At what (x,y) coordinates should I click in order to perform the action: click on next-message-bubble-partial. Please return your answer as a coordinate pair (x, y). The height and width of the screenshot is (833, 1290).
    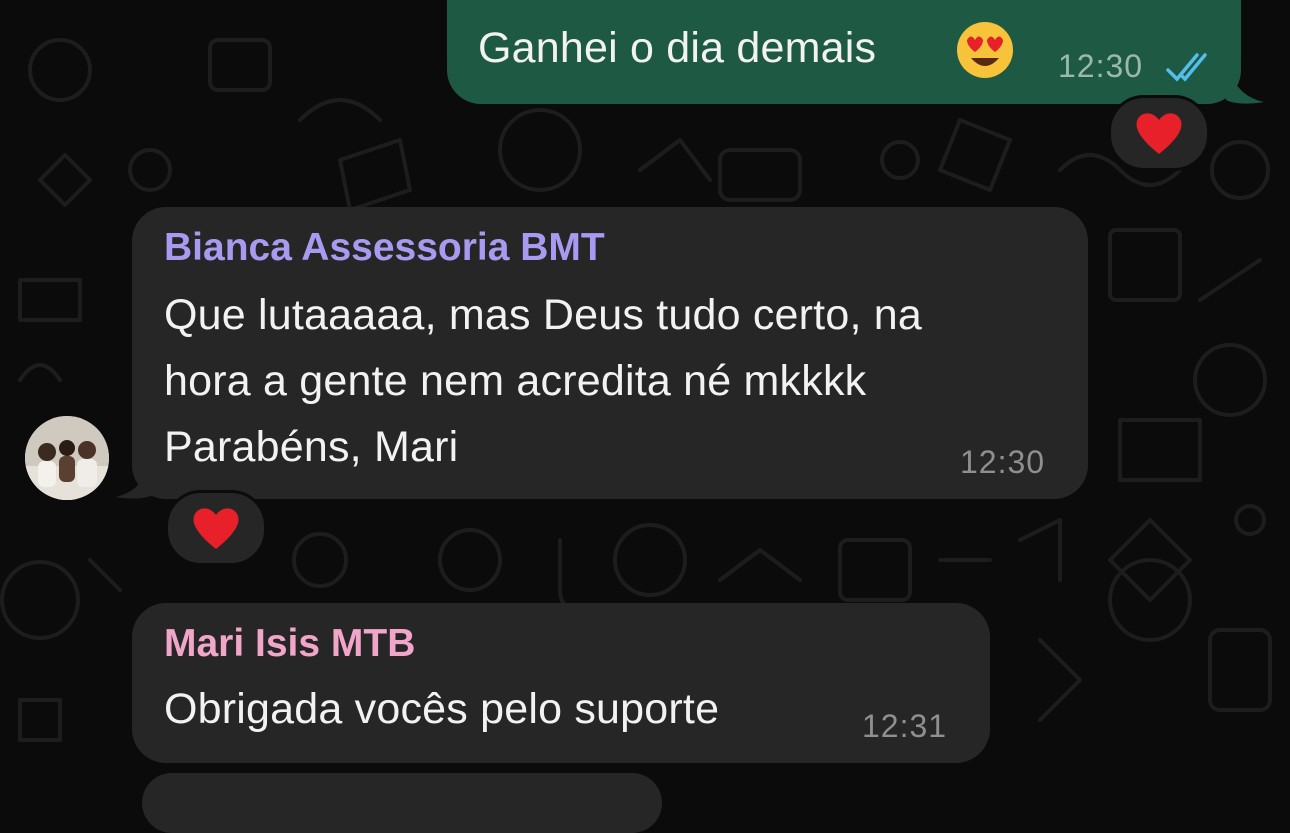
    Looking at the image, I should click on (402, 803).